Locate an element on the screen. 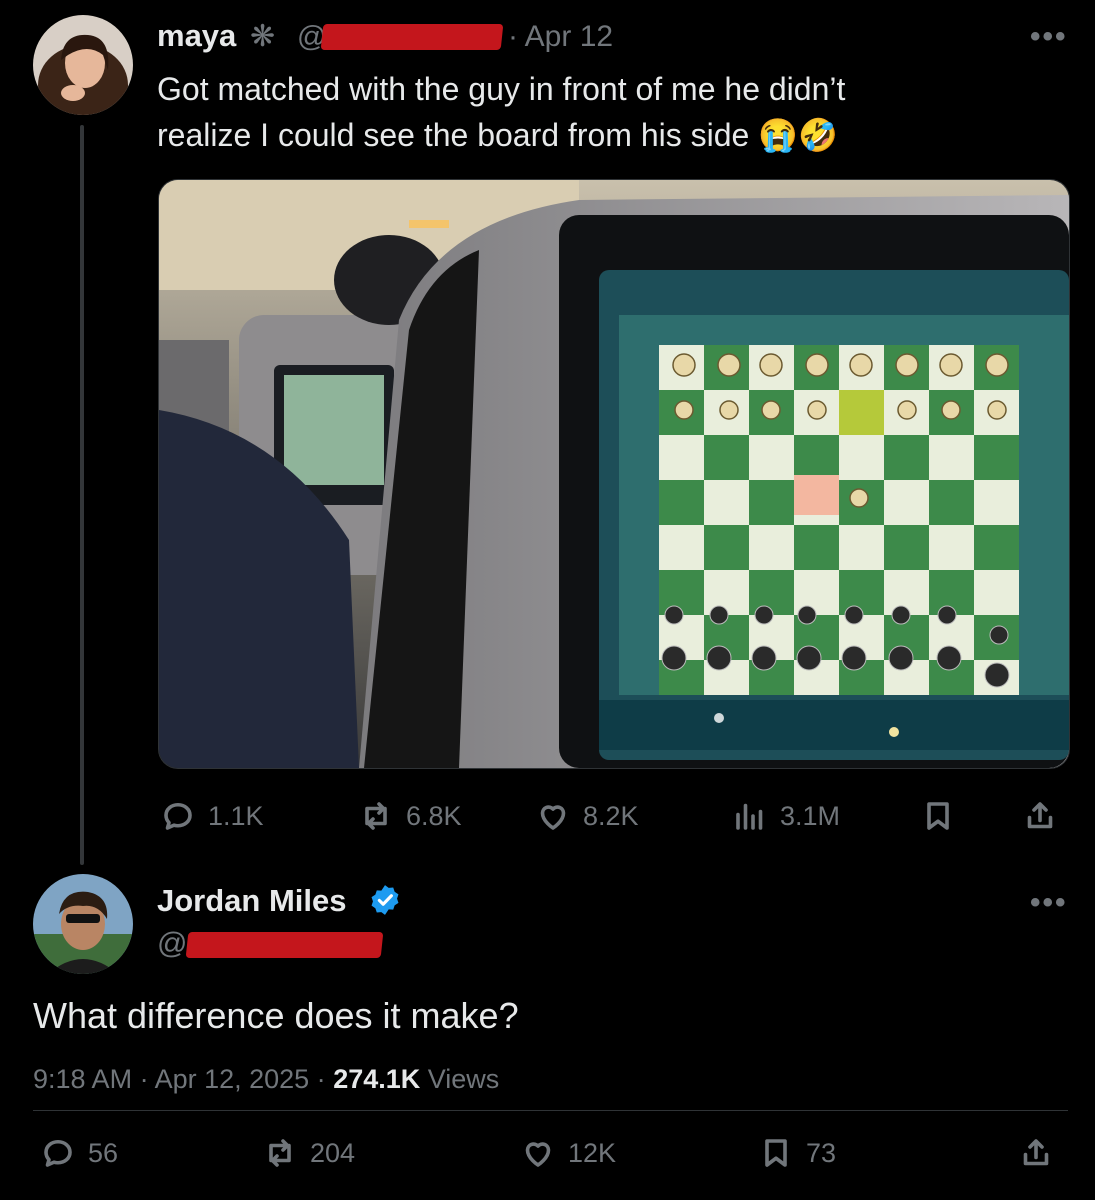 This screenshot has height=1200, width=1095. like-count: 8.2K is located at coordinates (611, 815).